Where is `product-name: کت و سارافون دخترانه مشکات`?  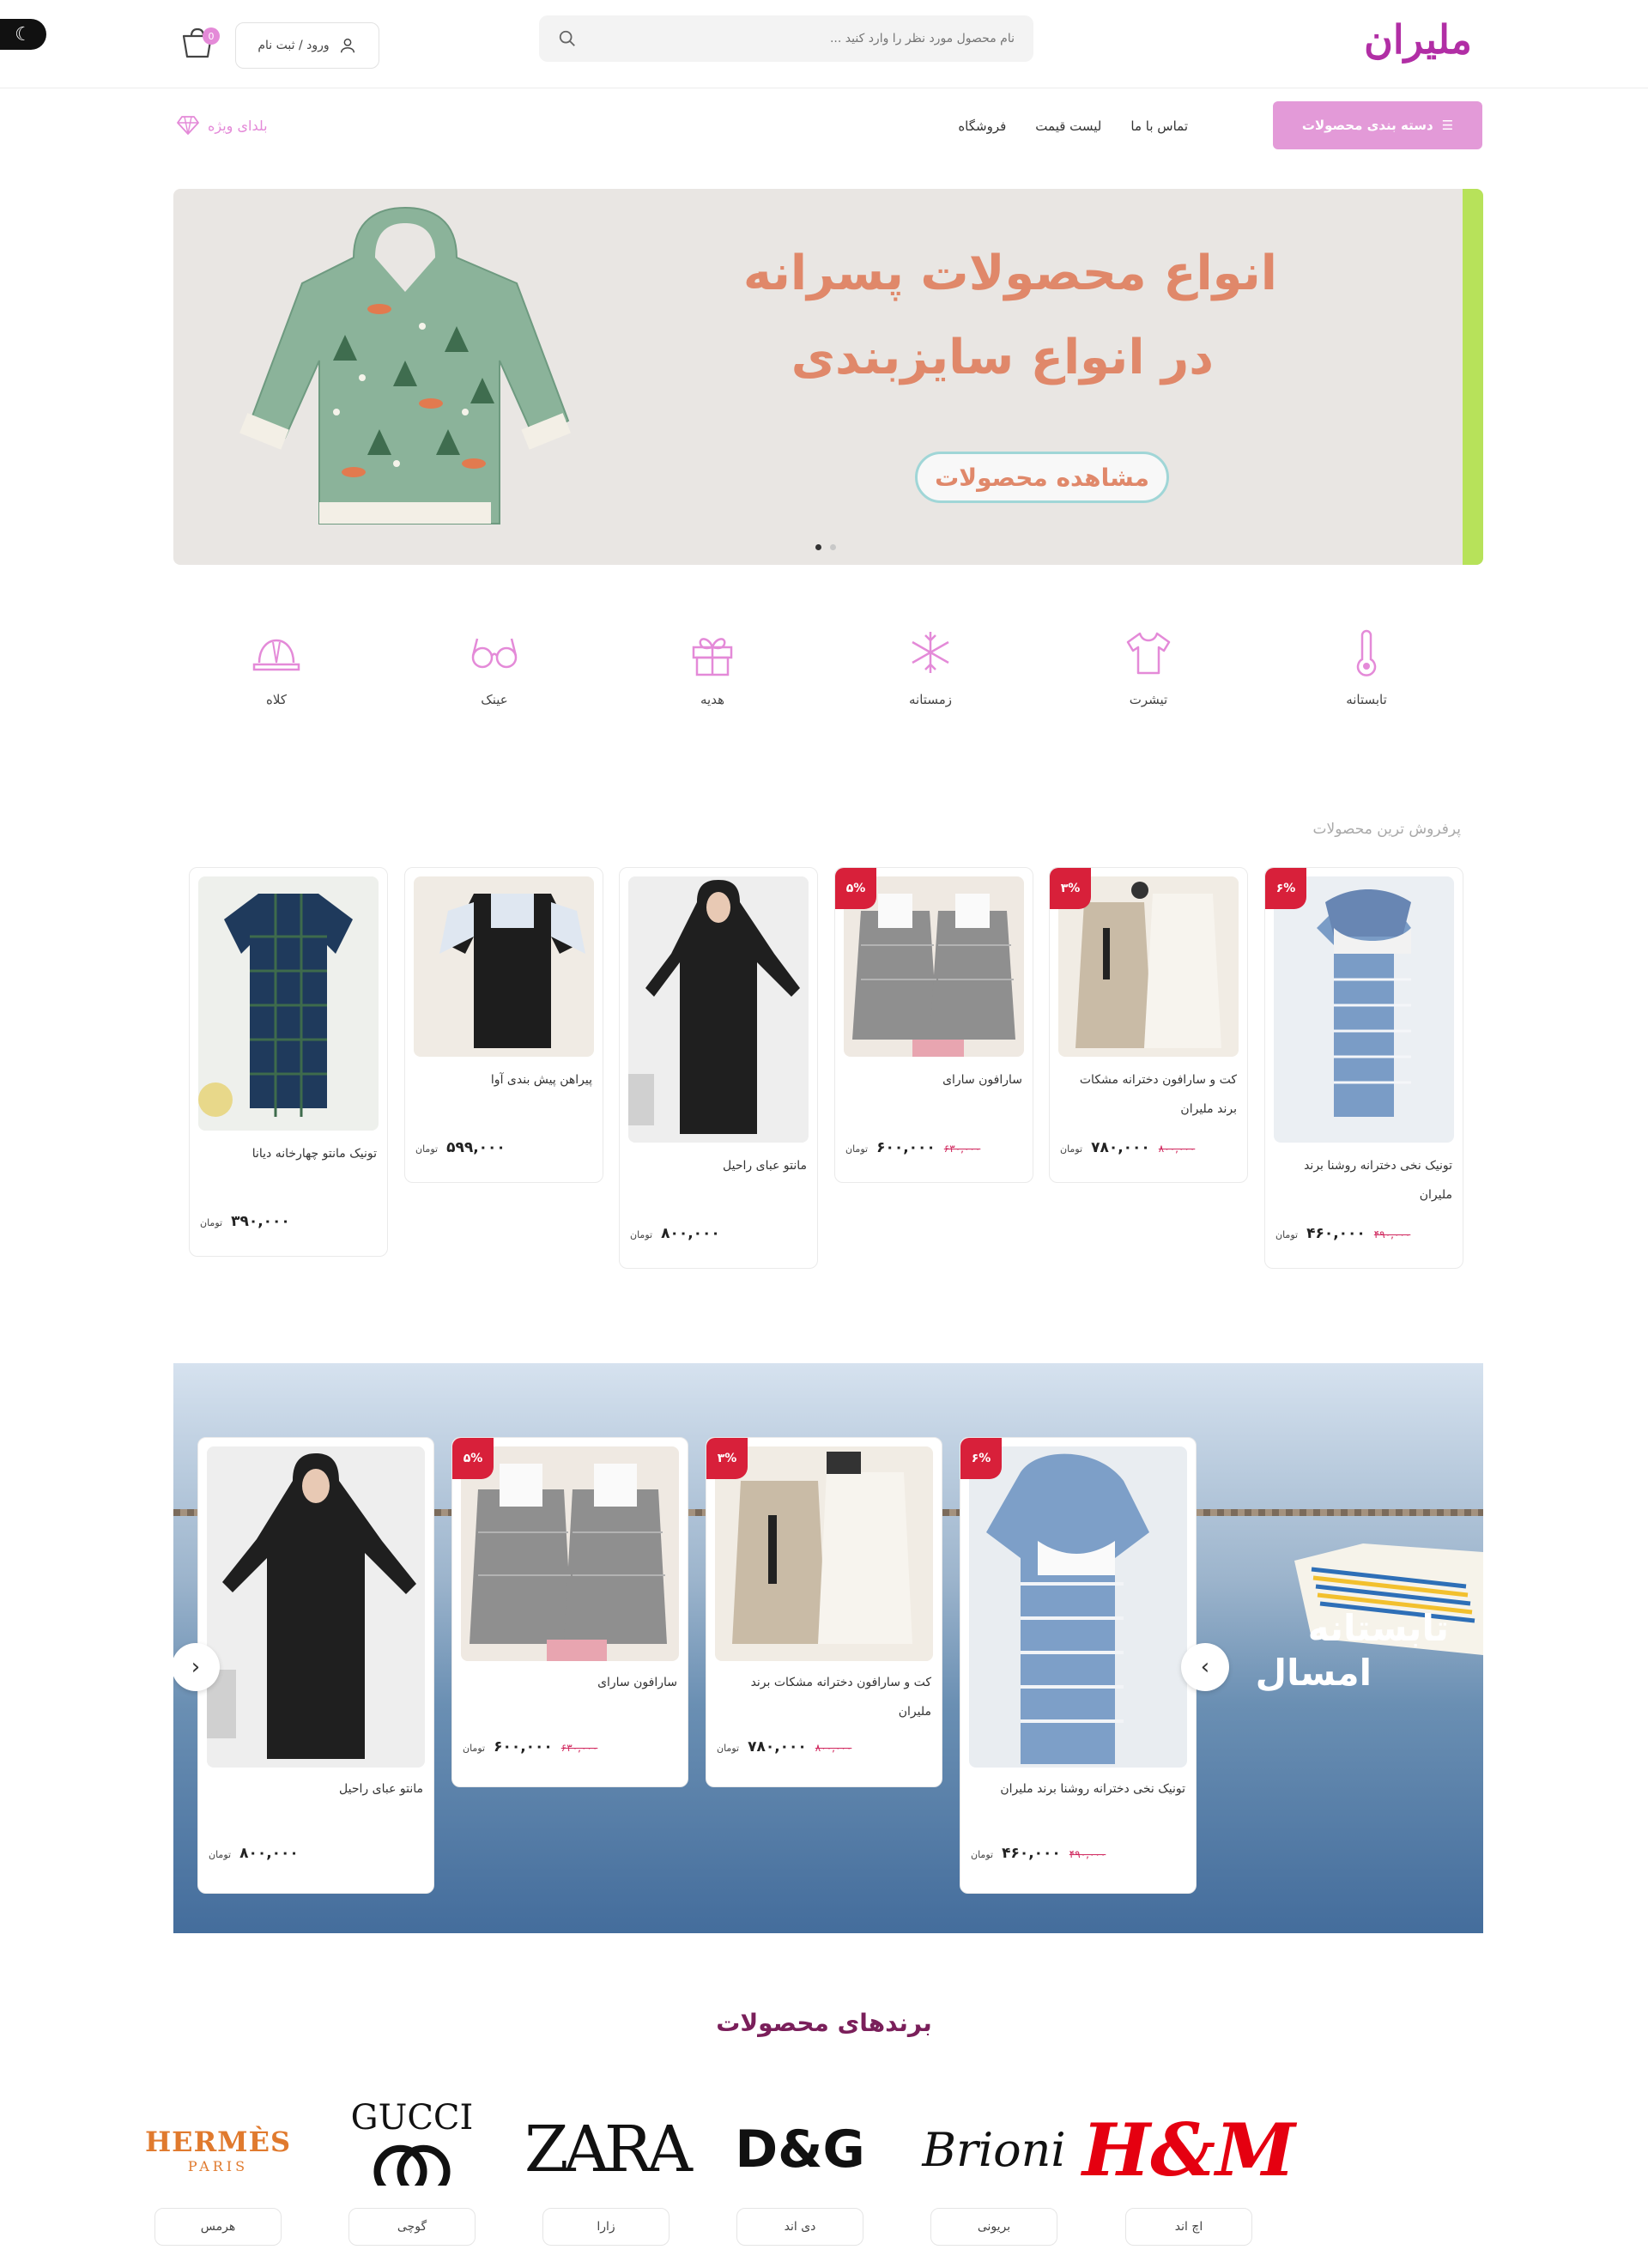
product-name: کت و سارافون دخترانه مشکات is located at coordinates (1158, 1080).